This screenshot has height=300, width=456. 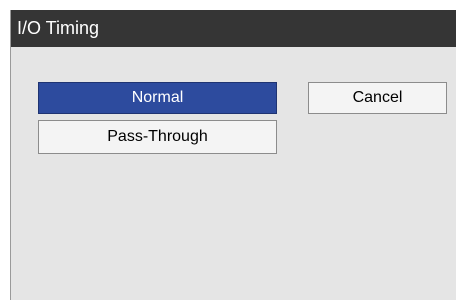 I want to click on normal-option-button: Normal, so click(x=157, y=98).